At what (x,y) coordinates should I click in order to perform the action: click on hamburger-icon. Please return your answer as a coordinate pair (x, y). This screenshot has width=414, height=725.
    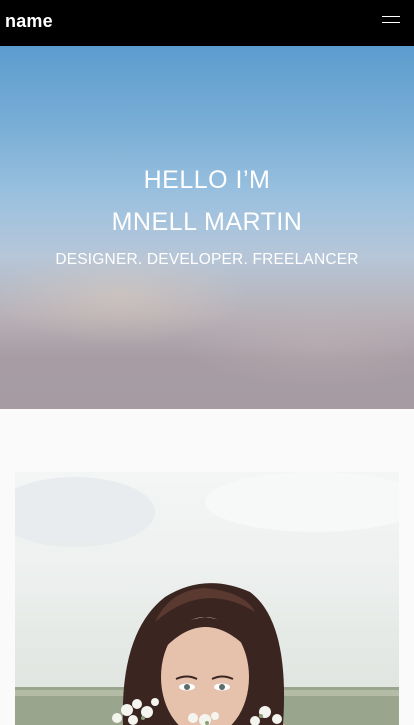
    Looking at the image, I should click on (391, 22).